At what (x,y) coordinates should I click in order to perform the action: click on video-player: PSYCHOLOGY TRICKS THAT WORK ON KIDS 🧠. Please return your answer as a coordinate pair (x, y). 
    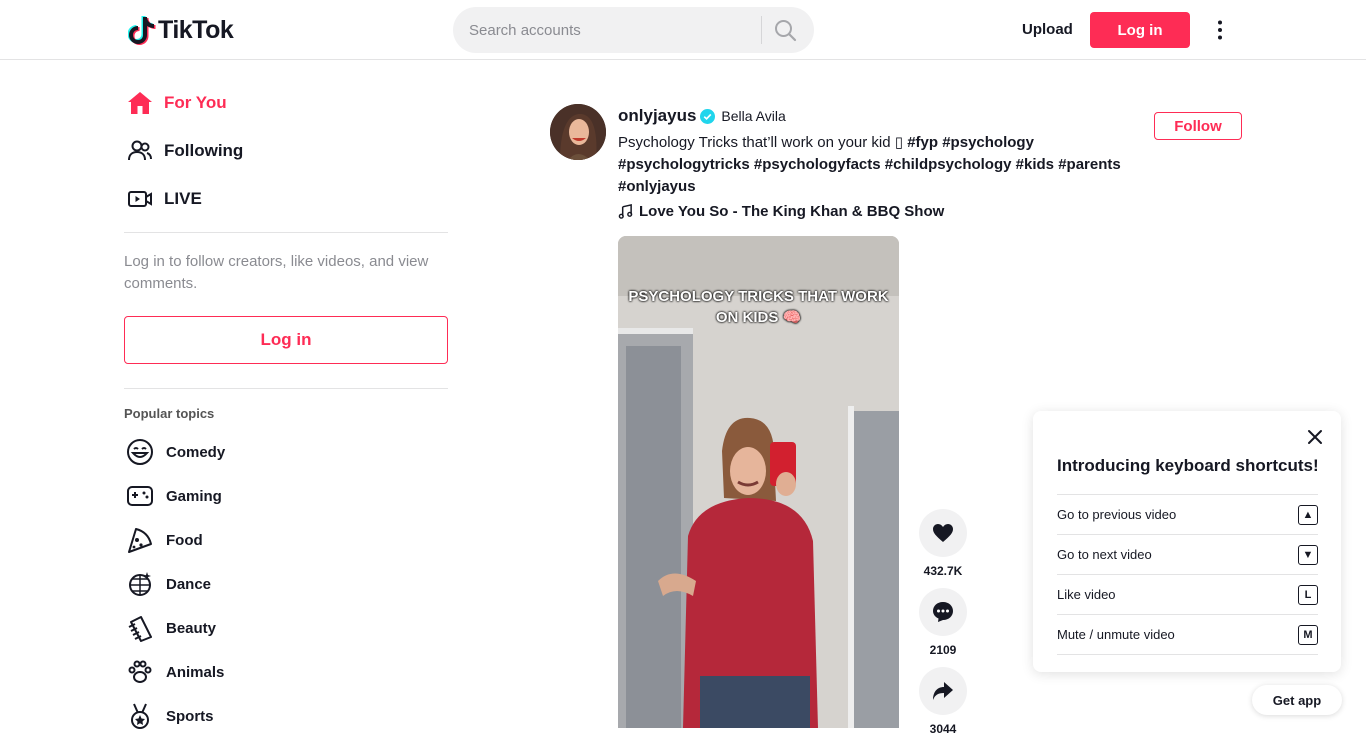
    Looking at the image, I should click on (758, 482).